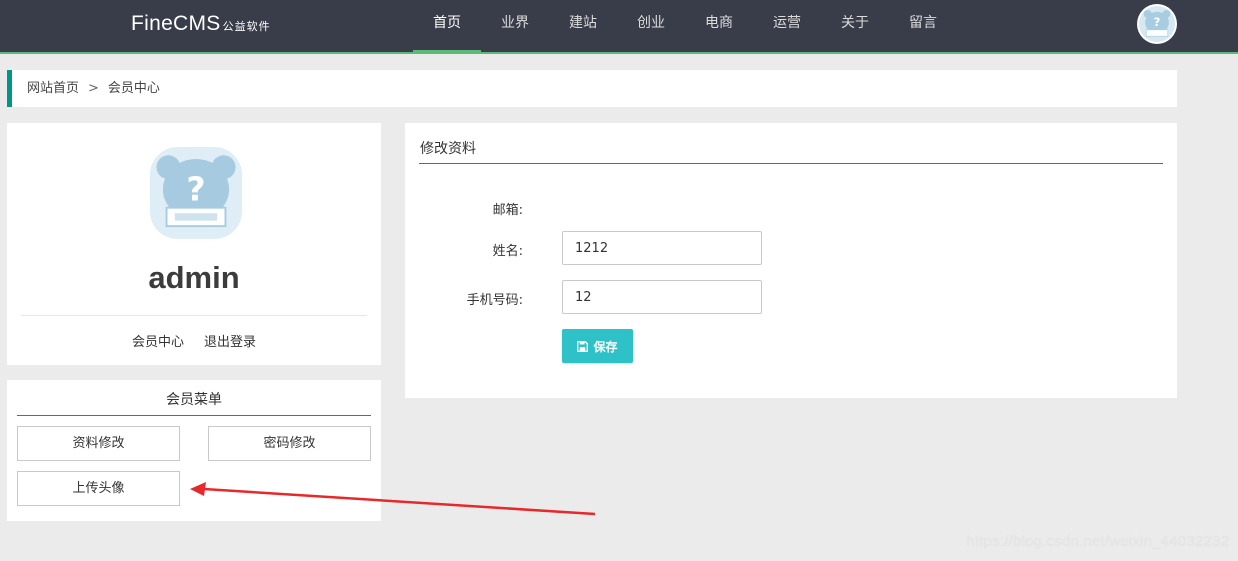 This screenshot has width=1238, height=561. Describe the element at coordinates (651, 27) in the screenshot. I see `nav-item-startup: 创业` at that location.